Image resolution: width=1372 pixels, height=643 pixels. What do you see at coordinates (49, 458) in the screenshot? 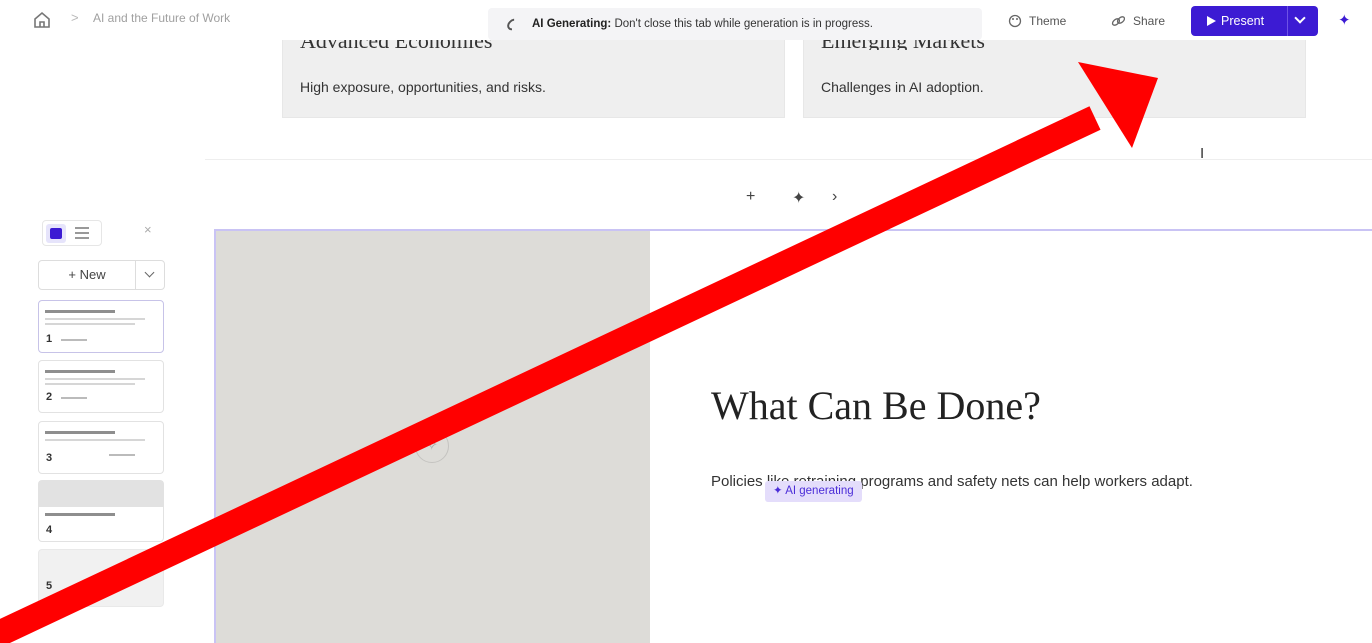
I see `slide-number: 3` at bounding box center [49, 458].